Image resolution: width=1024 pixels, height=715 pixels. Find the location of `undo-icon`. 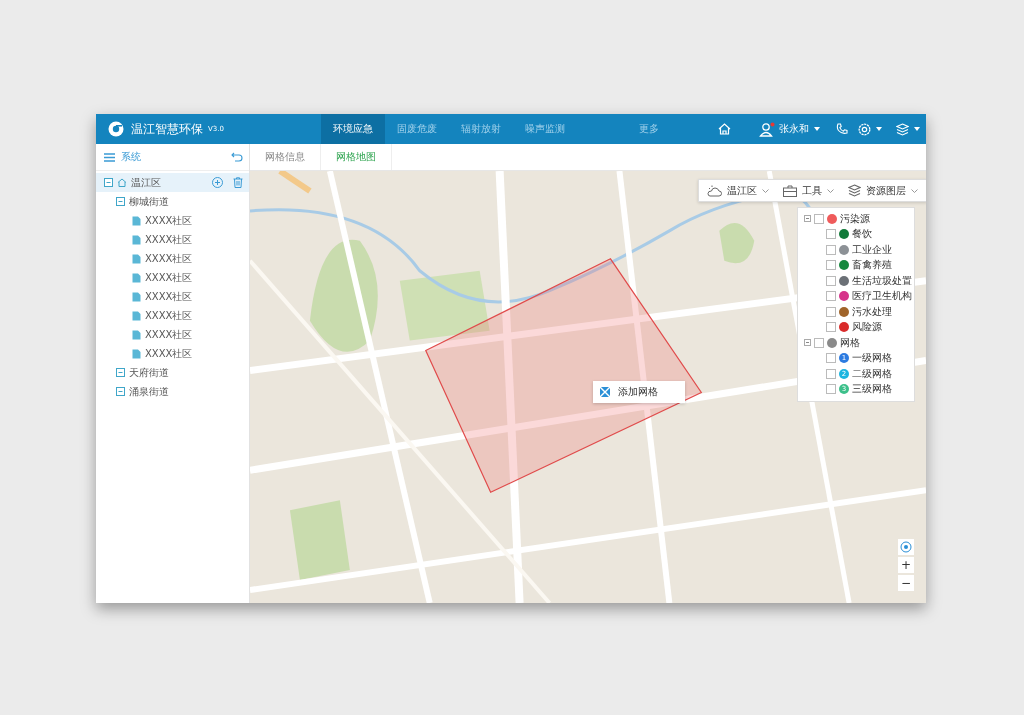

undo-icon is located at coordinates (237, 157).